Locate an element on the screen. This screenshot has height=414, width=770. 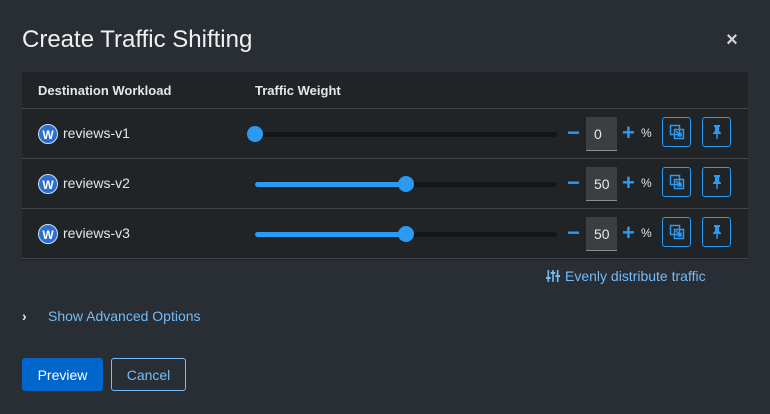
evenly-distribute-link: Evenly distribute traffic is located at coordinates (626, 276).